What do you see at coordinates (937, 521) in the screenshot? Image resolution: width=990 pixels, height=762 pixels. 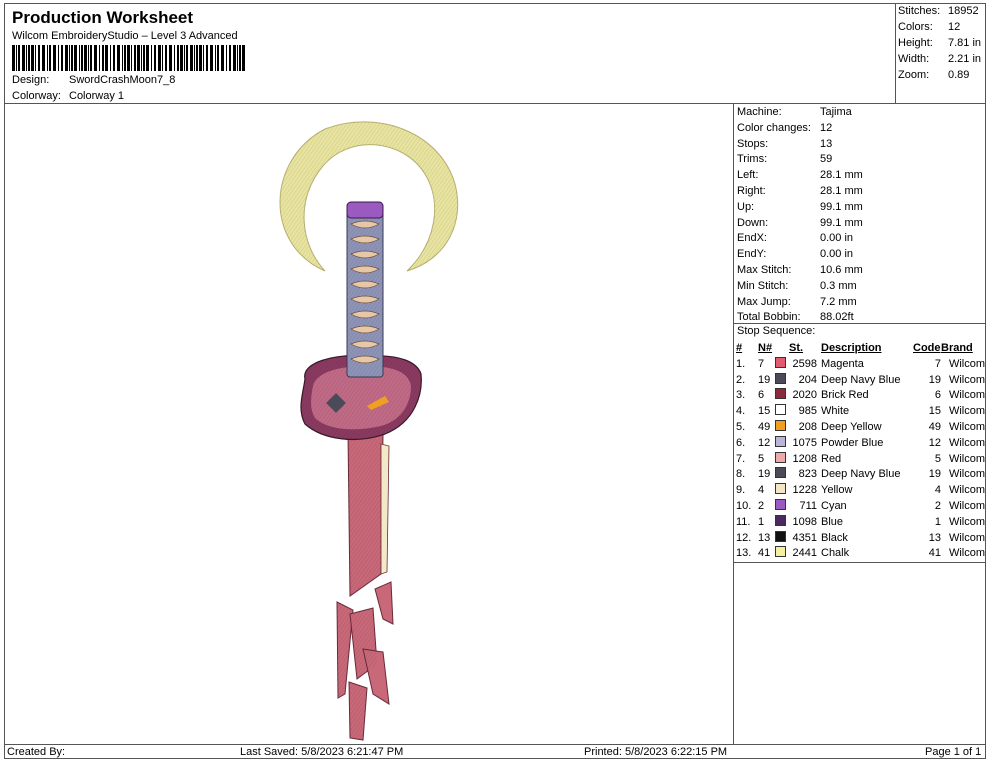 I see `stop-code: 1` at bounding box center [937, 521].